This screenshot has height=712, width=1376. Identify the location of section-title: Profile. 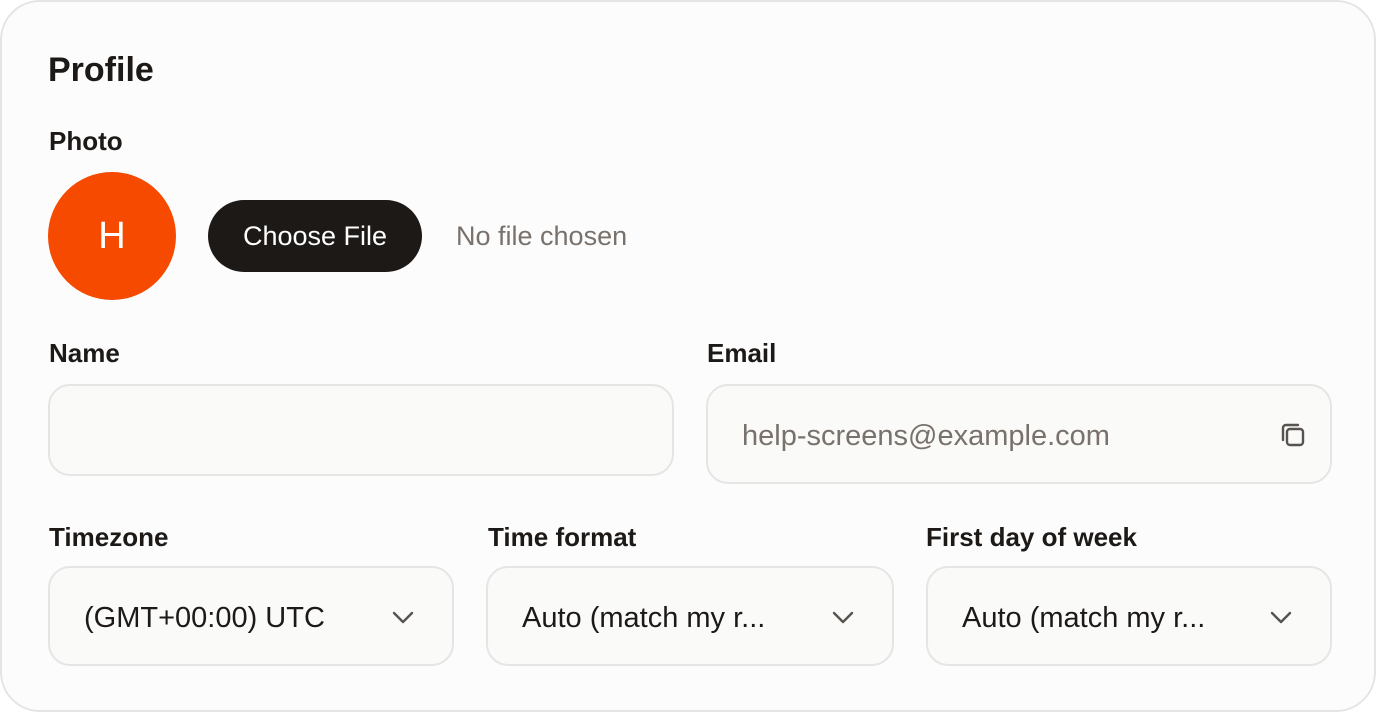
(101, 70).